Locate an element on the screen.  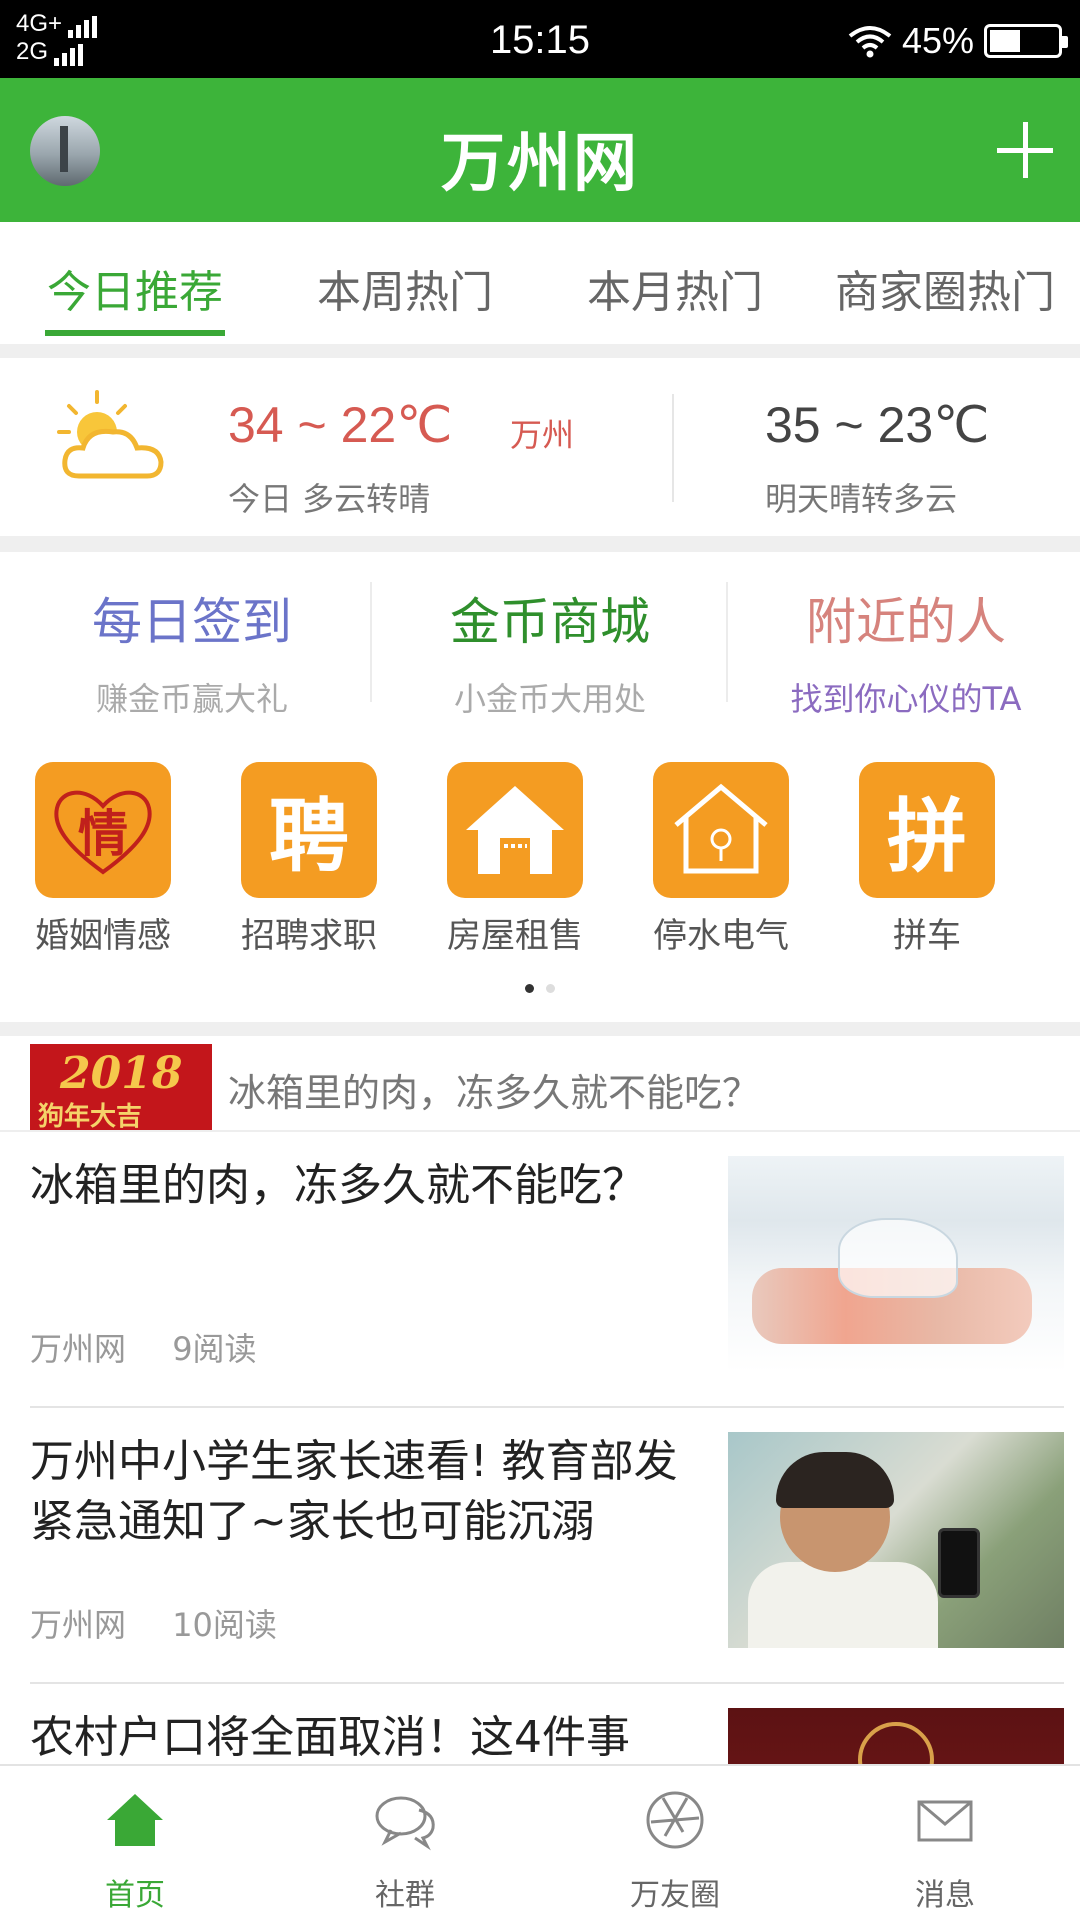
tab-today: 今日推荐 is located at coordinates (135, 283).